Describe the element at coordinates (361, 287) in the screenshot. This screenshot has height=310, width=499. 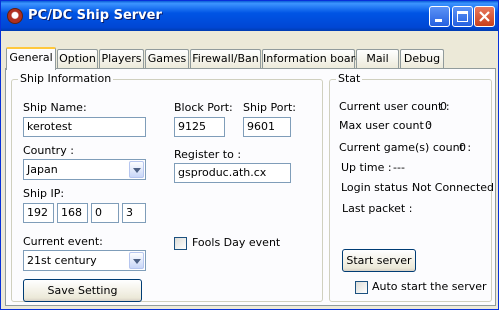
I see `auto-start-checkbox` at that location.